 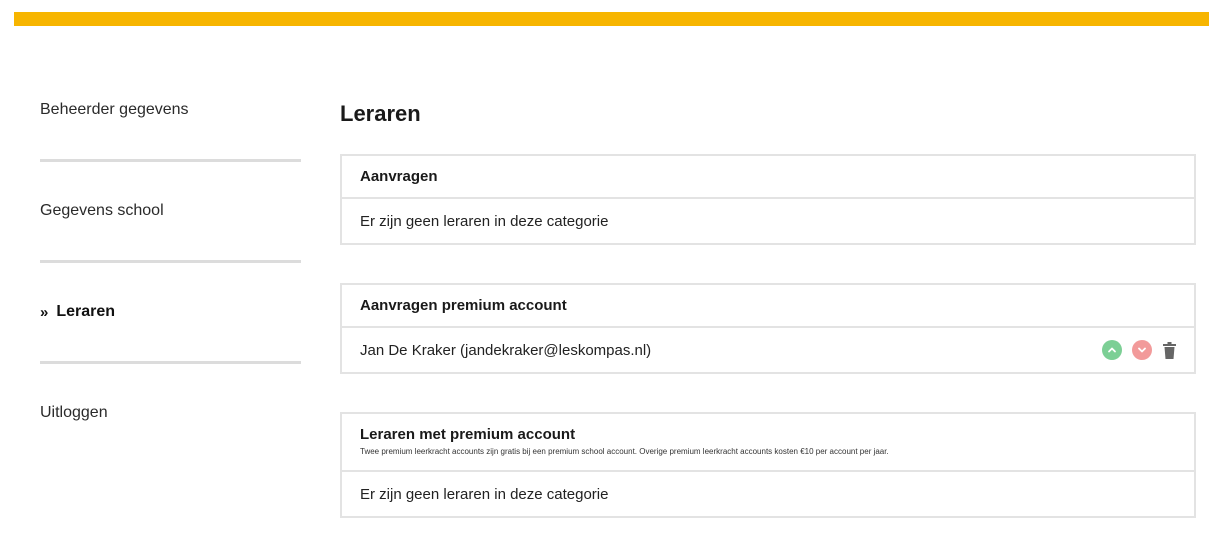 What do you see at coordinates (86, 311) in the screenshot?
I see `sidebar-item-label: Leraren` at bounding box center [86, 311].